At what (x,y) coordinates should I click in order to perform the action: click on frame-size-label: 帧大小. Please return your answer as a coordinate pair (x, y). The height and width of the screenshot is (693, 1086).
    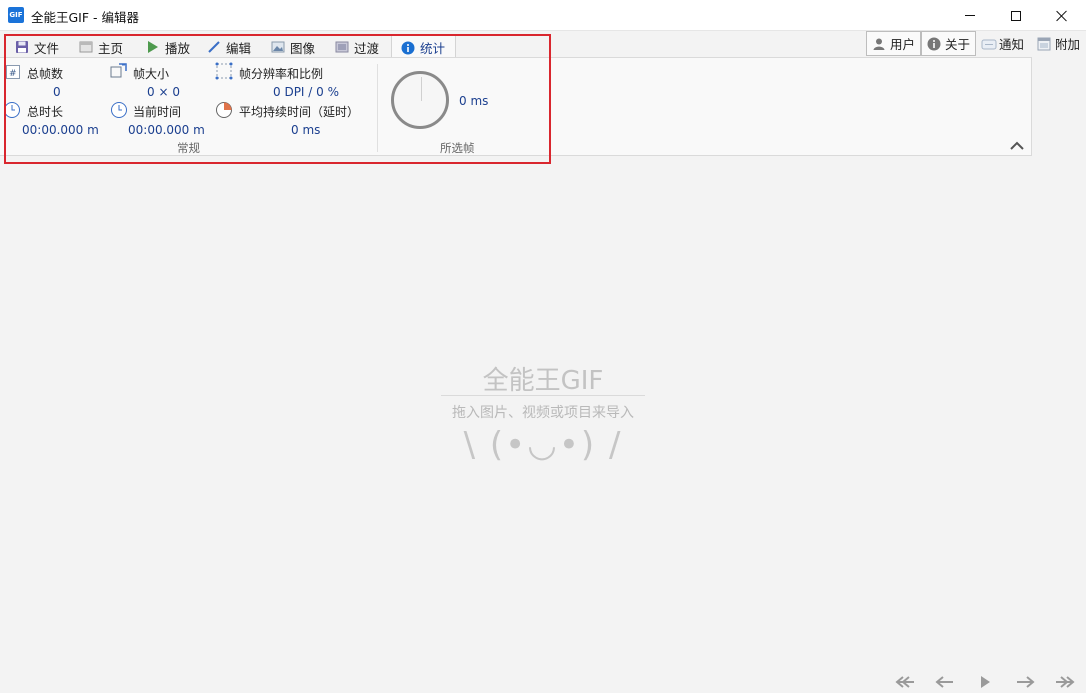
    Looking at the image, I should click on (151, 74).